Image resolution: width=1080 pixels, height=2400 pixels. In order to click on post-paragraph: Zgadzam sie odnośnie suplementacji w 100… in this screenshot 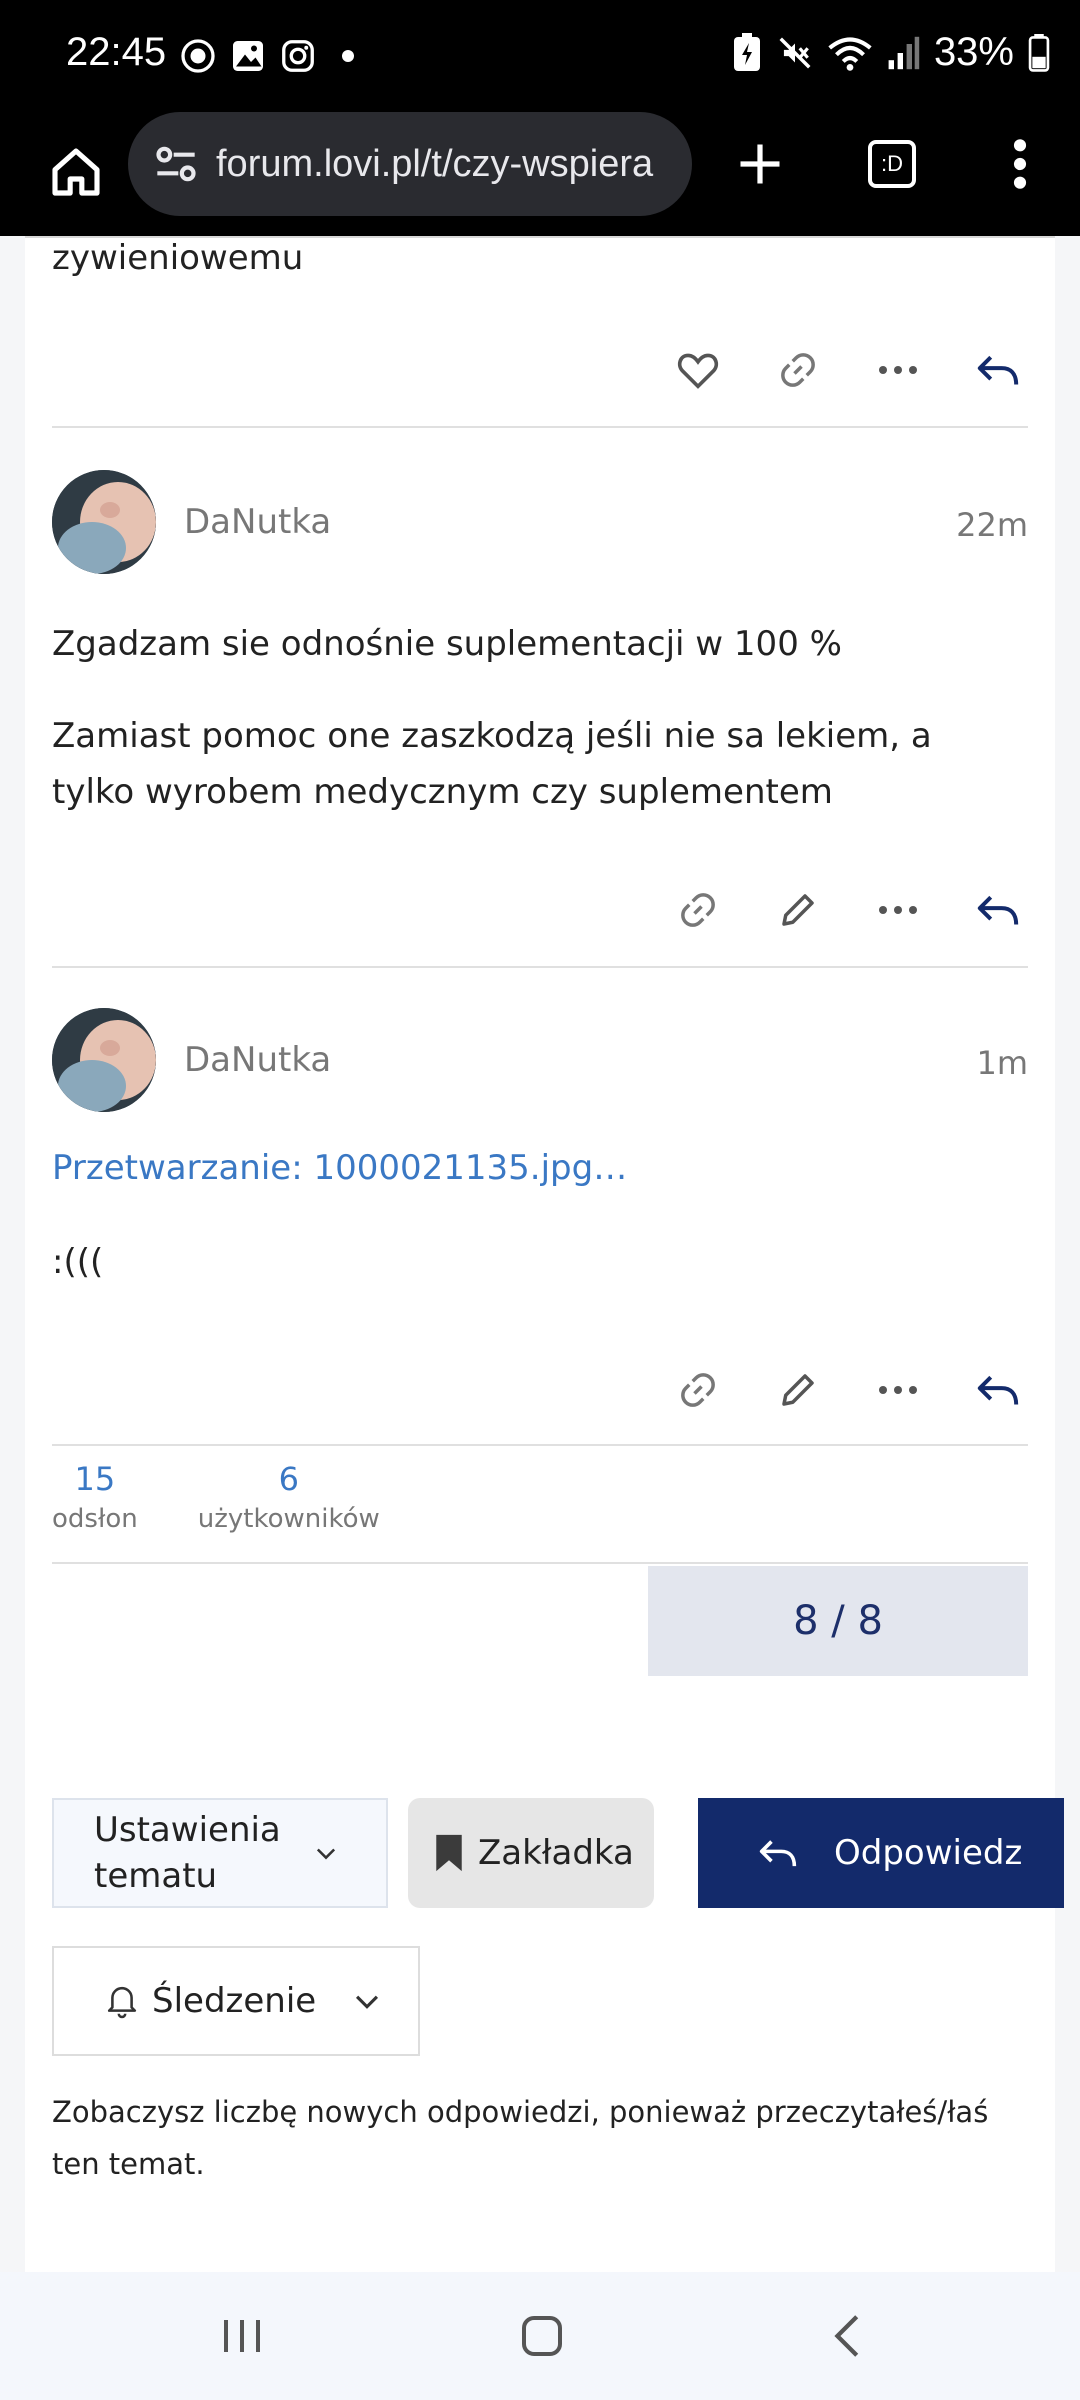, I will do `click(447, 644)`.